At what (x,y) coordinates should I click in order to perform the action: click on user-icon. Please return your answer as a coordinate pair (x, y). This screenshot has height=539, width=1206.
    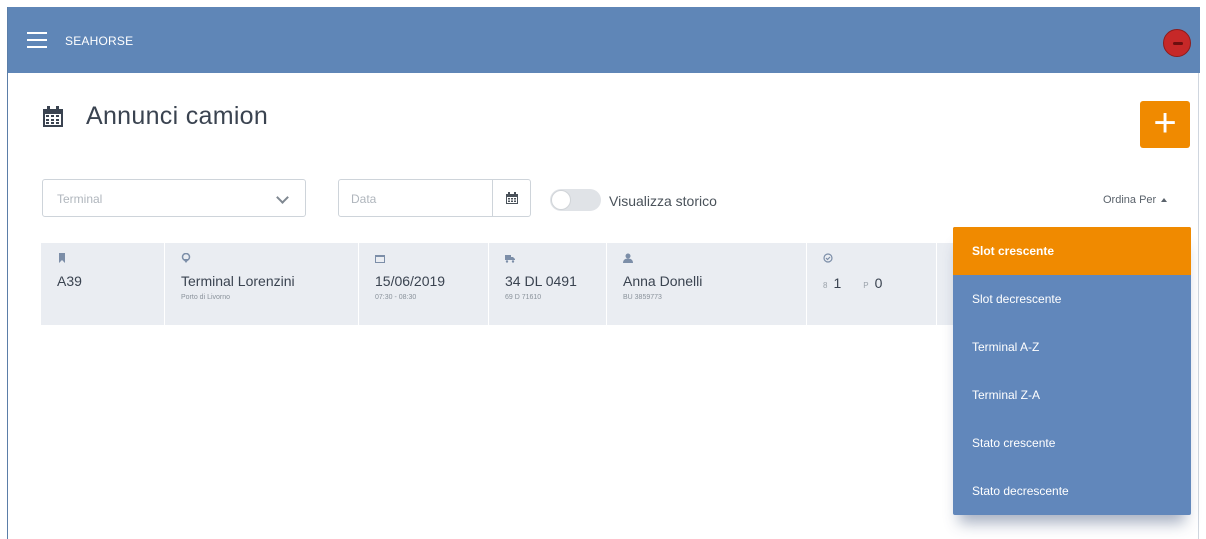
    Looking at the image, I should click on (628, 258).